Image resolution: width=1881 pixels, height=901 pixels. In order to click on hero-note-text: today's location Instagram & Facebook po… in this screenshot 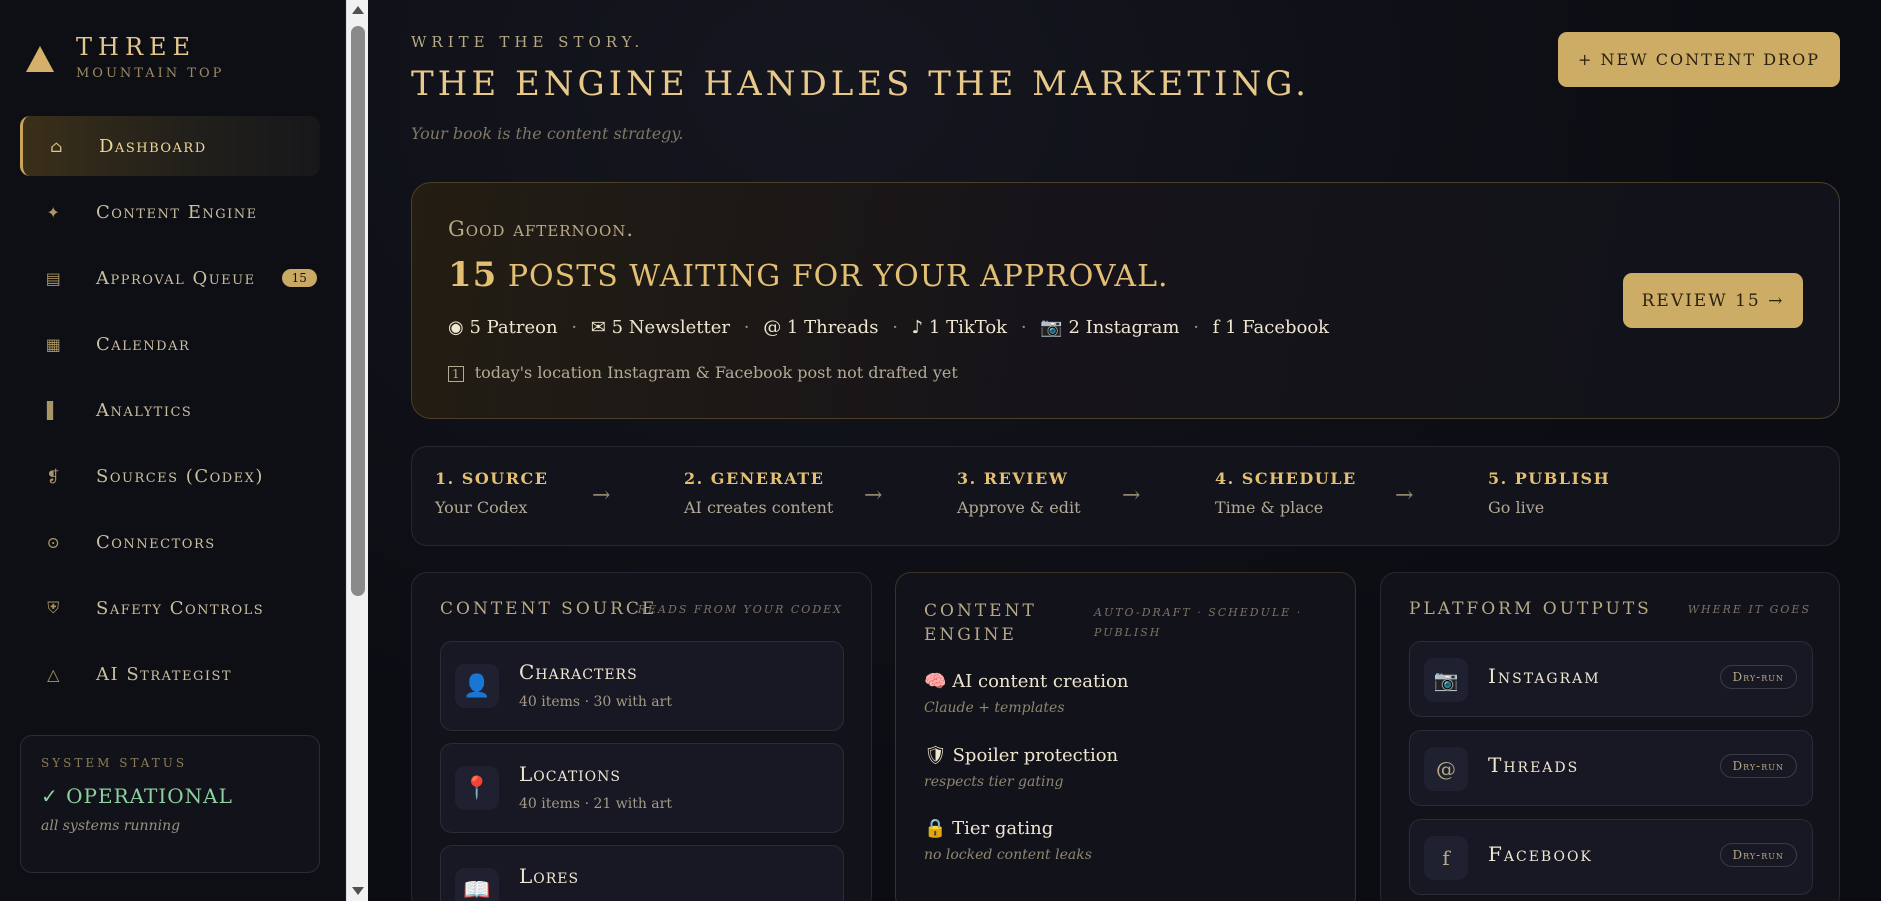, I will do `click(716, 372)`.